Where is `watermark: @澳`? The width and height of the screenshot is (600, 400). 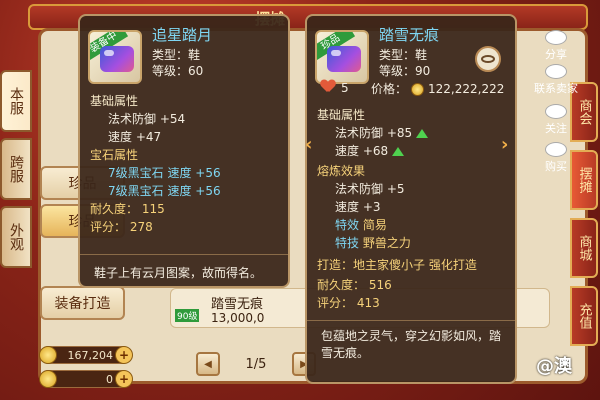 watermark: @澳 is located at coordinates (554, 366).